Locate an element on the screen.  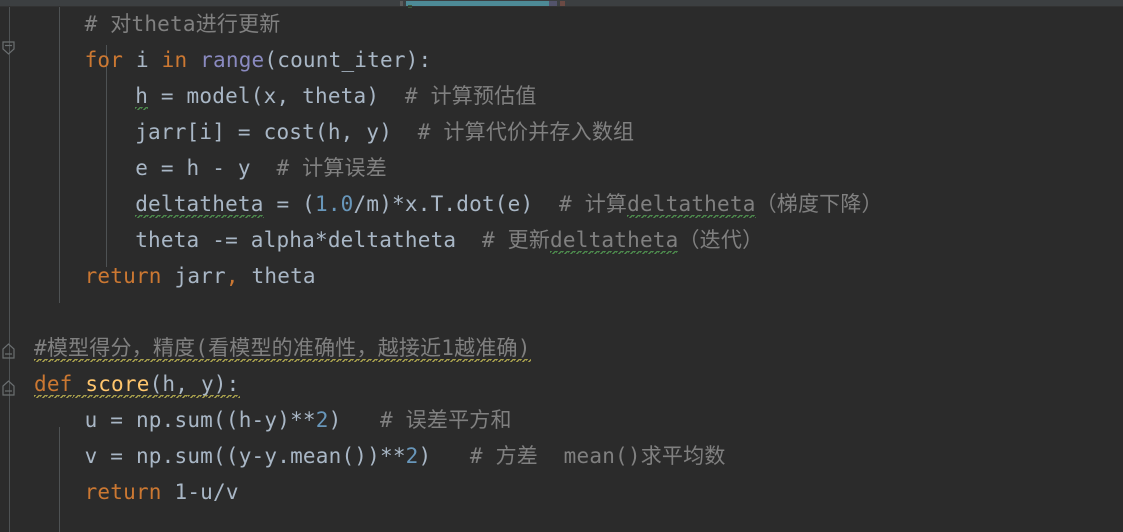
code-line-4: jarr[i] = cost(h, y) # 计算代价并存入数组 is located at coordinates (384, 132).